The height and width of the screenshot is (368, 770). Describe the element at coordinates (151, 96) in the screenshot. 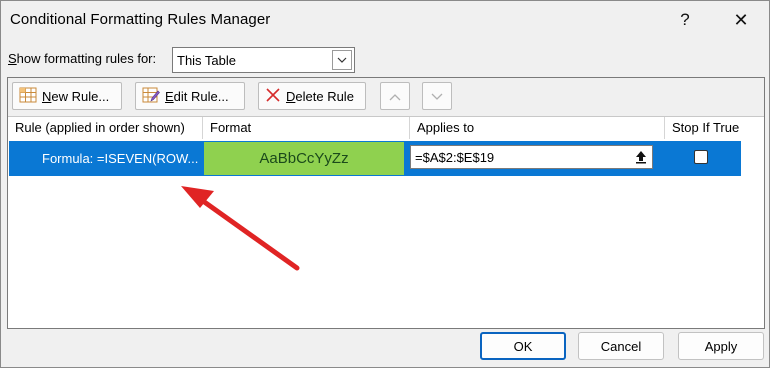

I see `edit-rule-icon` at that location.